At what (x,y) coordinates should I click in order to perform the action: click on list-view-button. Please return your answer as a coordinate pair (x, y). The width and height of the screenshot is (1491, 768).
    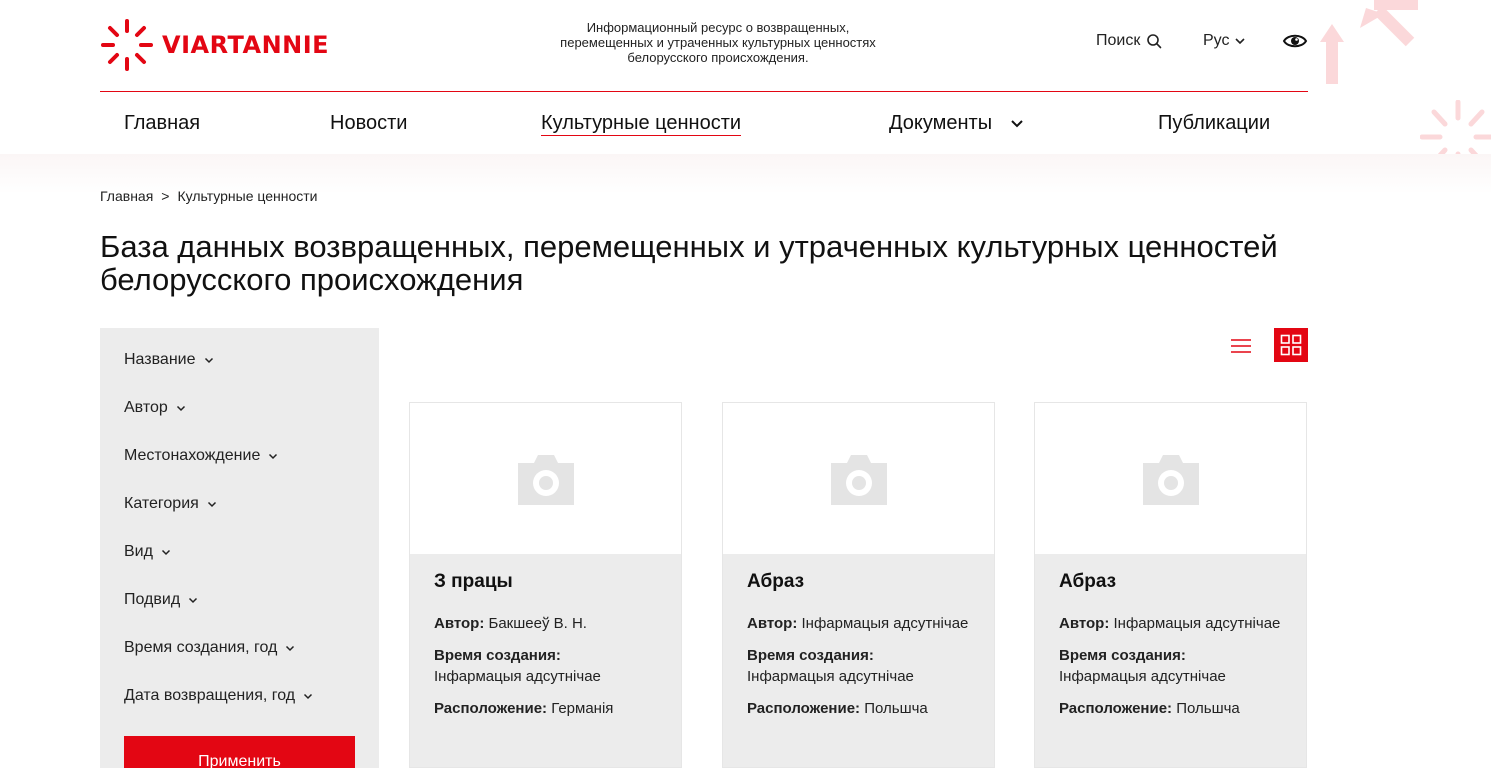
    Looking at the image, I should click on (1241, 346).